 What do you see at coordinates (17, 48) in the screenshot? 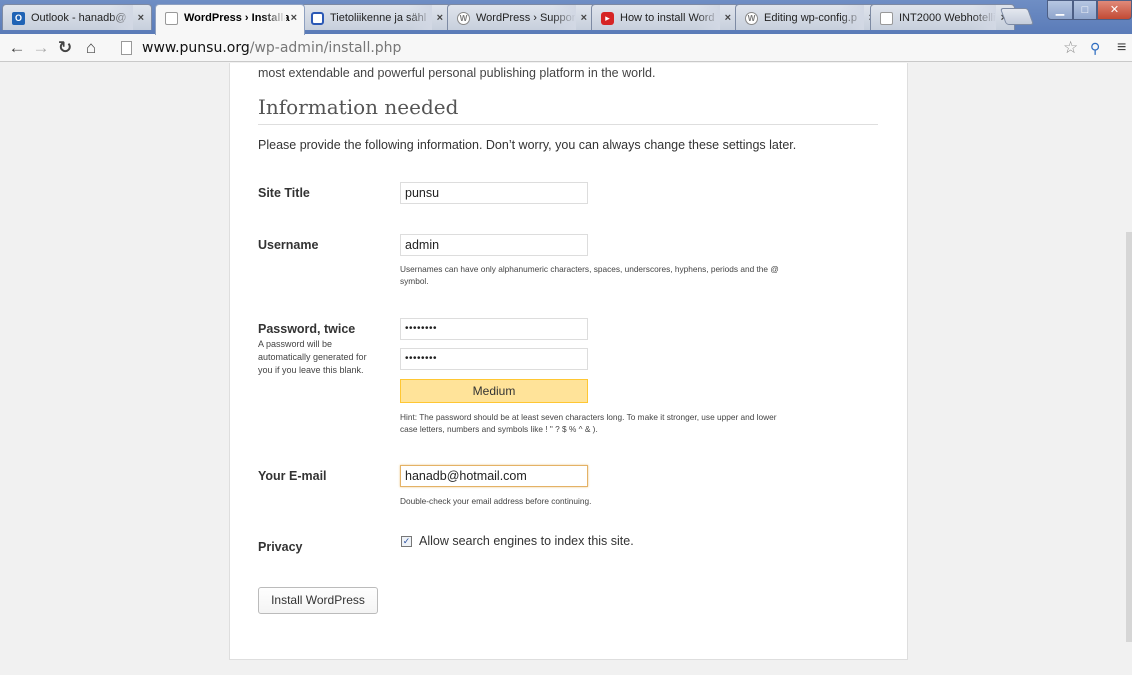
I see `back-arrow-icon: ←` at bounding box center [17, 48].